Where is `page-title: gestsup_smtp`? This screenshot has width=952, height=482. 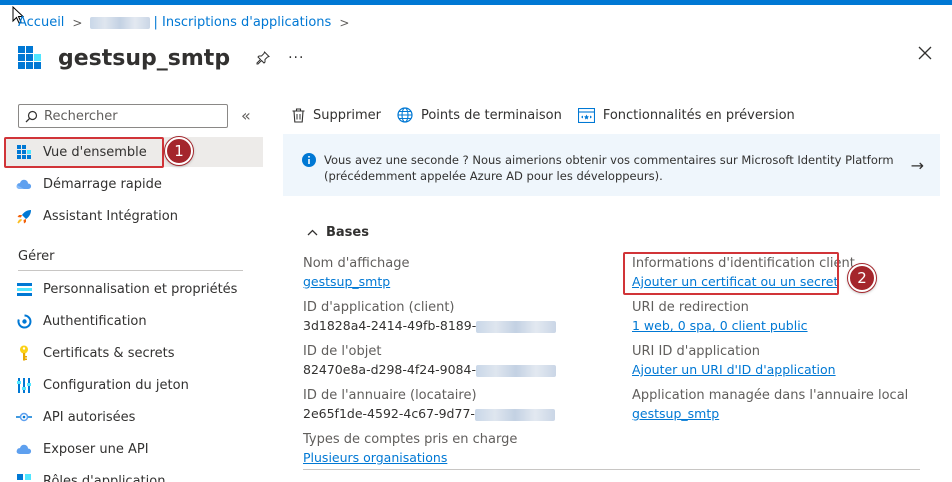 page-title: gestsup_smtp is located at coordinates (144, 58).